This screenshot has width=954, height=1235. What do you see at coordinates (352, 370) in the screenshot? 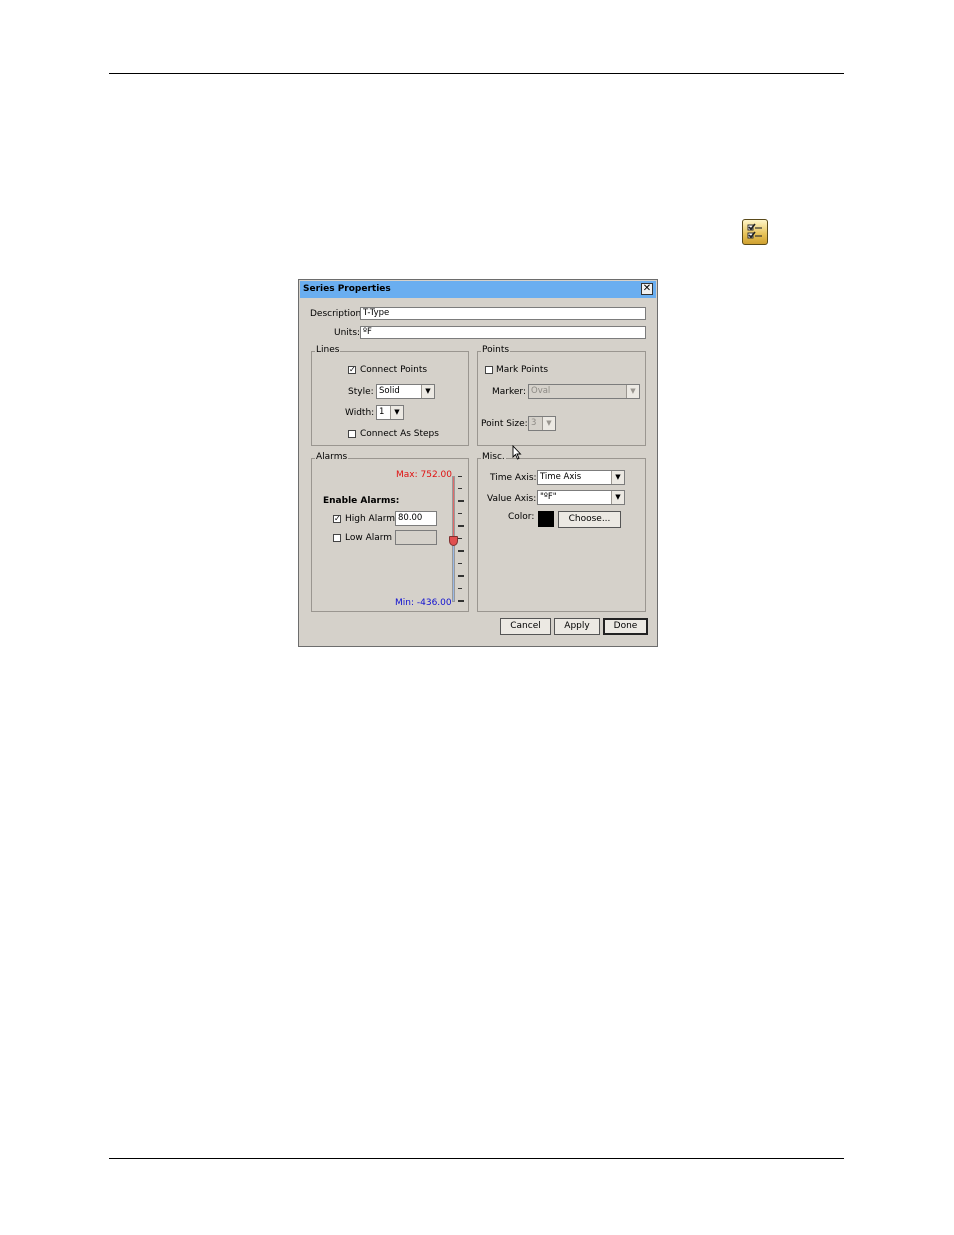
I see `connect-points-checkbox: ✓` at bounding box center [352, 370].